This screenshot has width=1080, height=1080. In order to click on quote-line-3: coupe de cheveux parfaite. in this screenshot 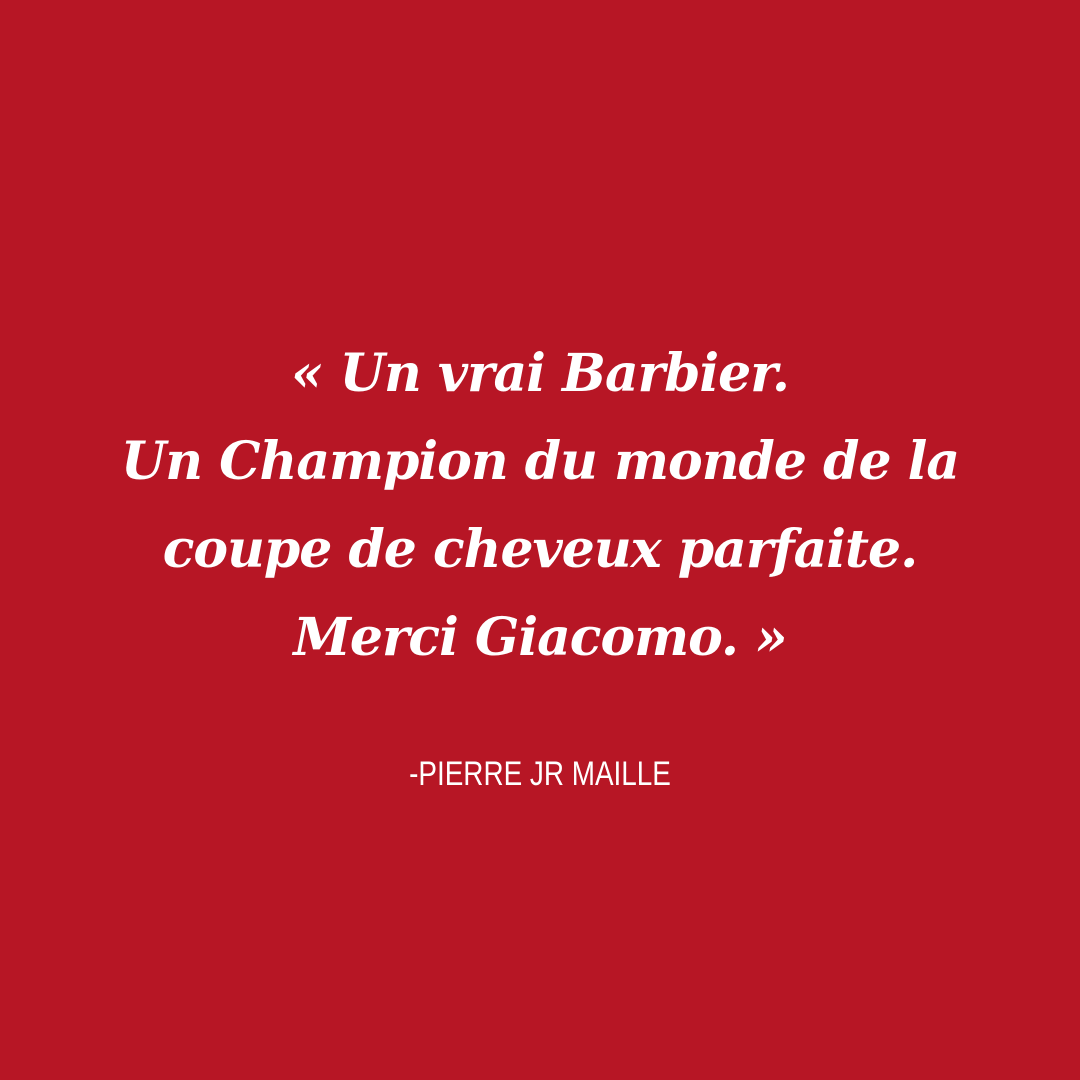, I will do `click(540, 549)`.